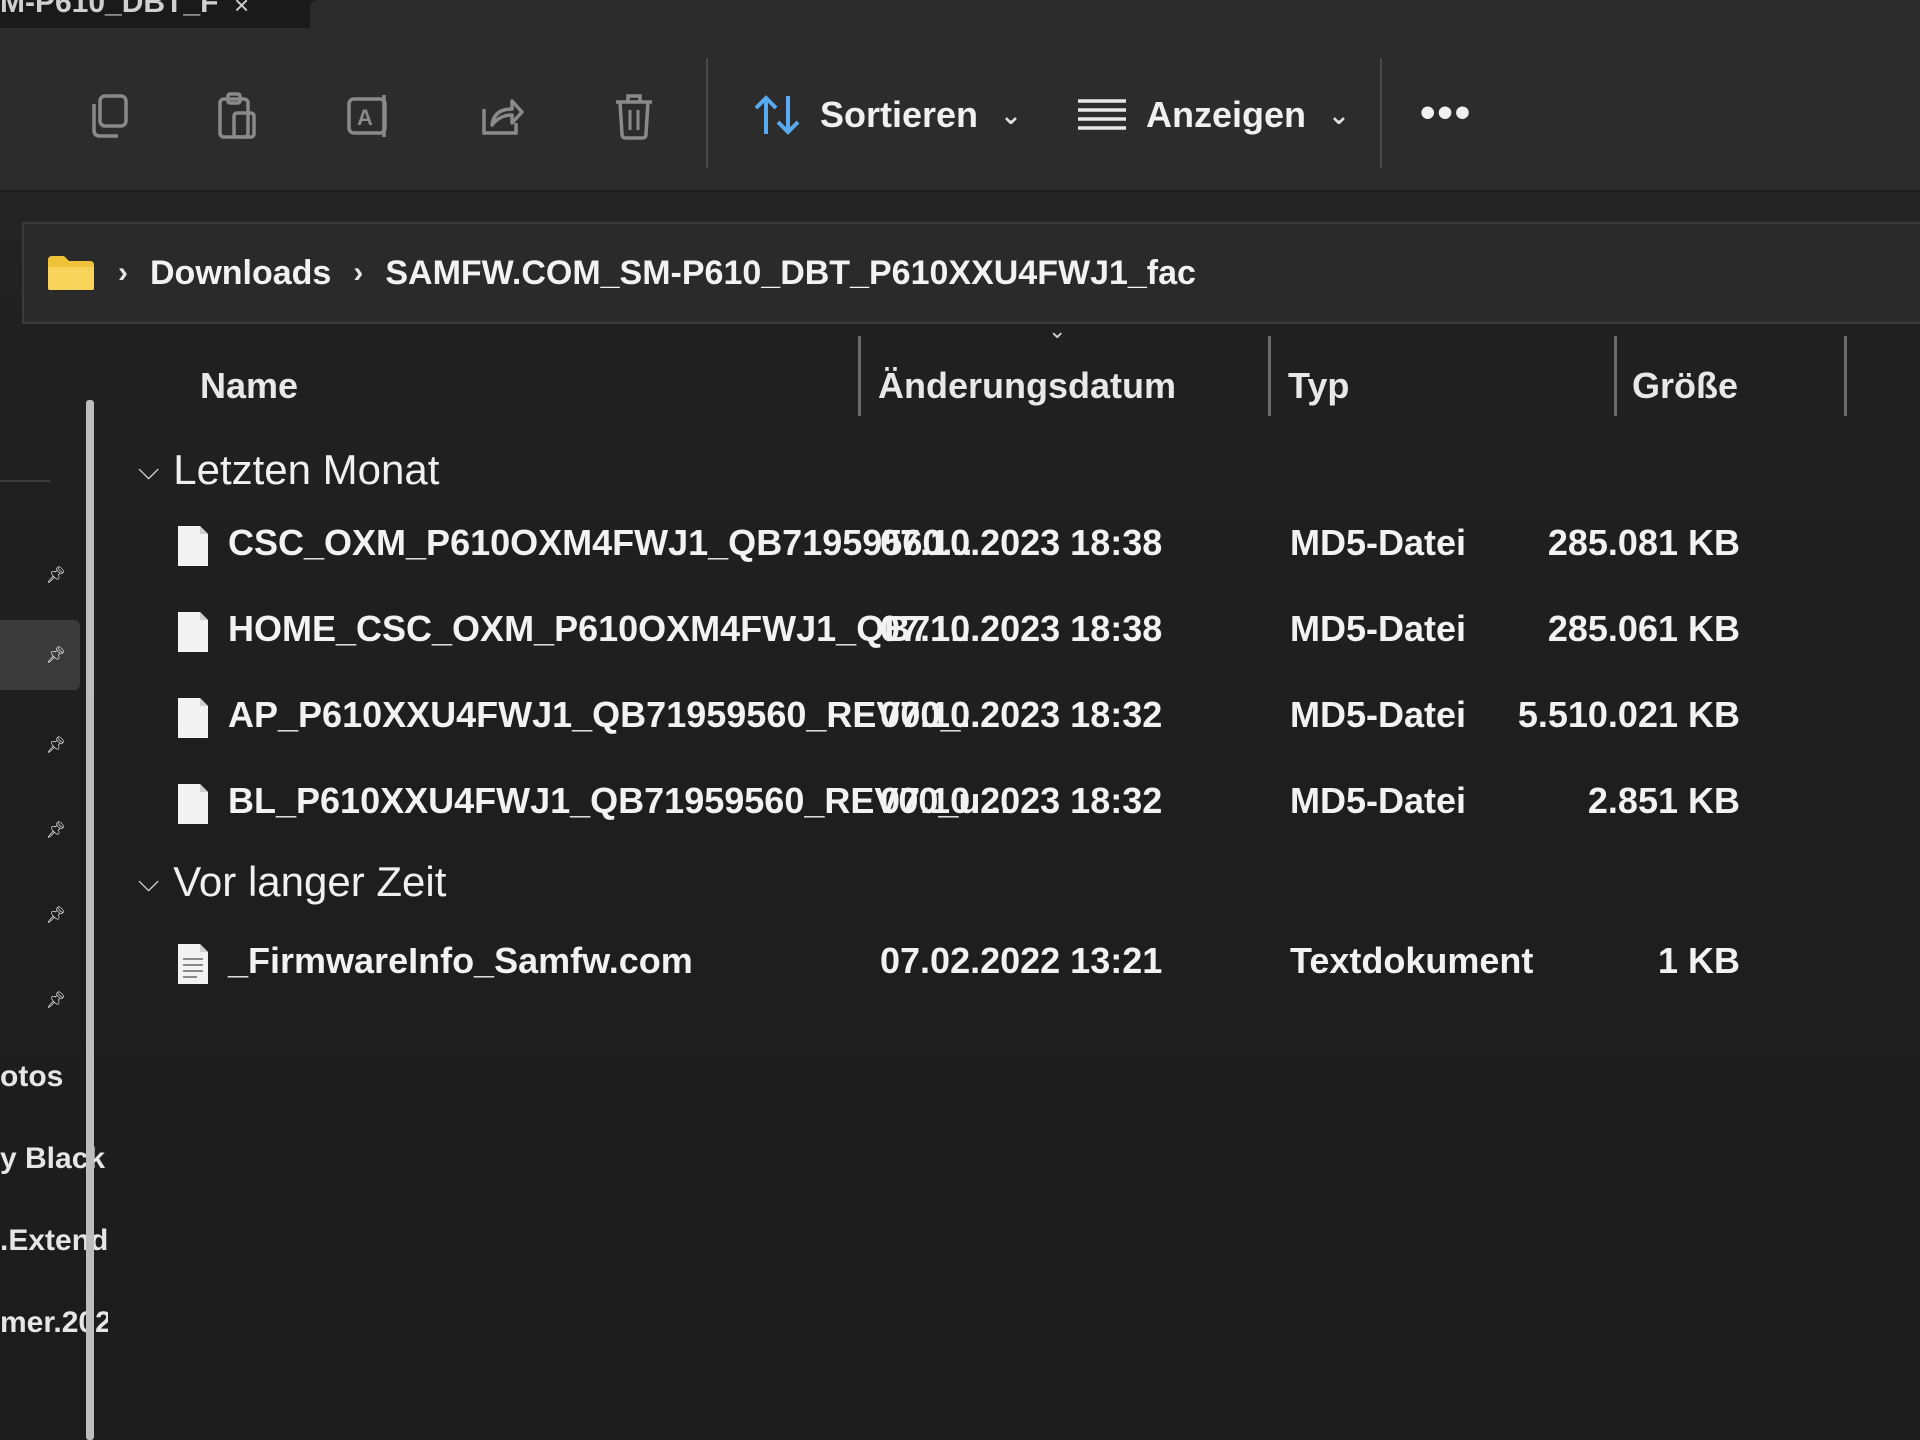 This screenshot has height=1440, width=1920. What do you see at coordinates (1412, 960) in the screenshot?
I see `file-type: Textdokument` at bounding box center [1412, 960].